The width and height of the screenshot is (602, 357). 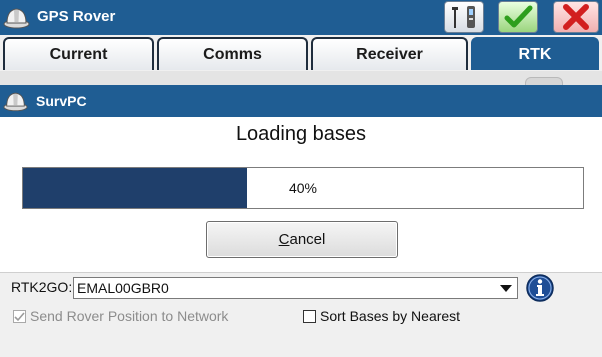 I want to click on progress-label: 40%, so click(x=303, y=188).